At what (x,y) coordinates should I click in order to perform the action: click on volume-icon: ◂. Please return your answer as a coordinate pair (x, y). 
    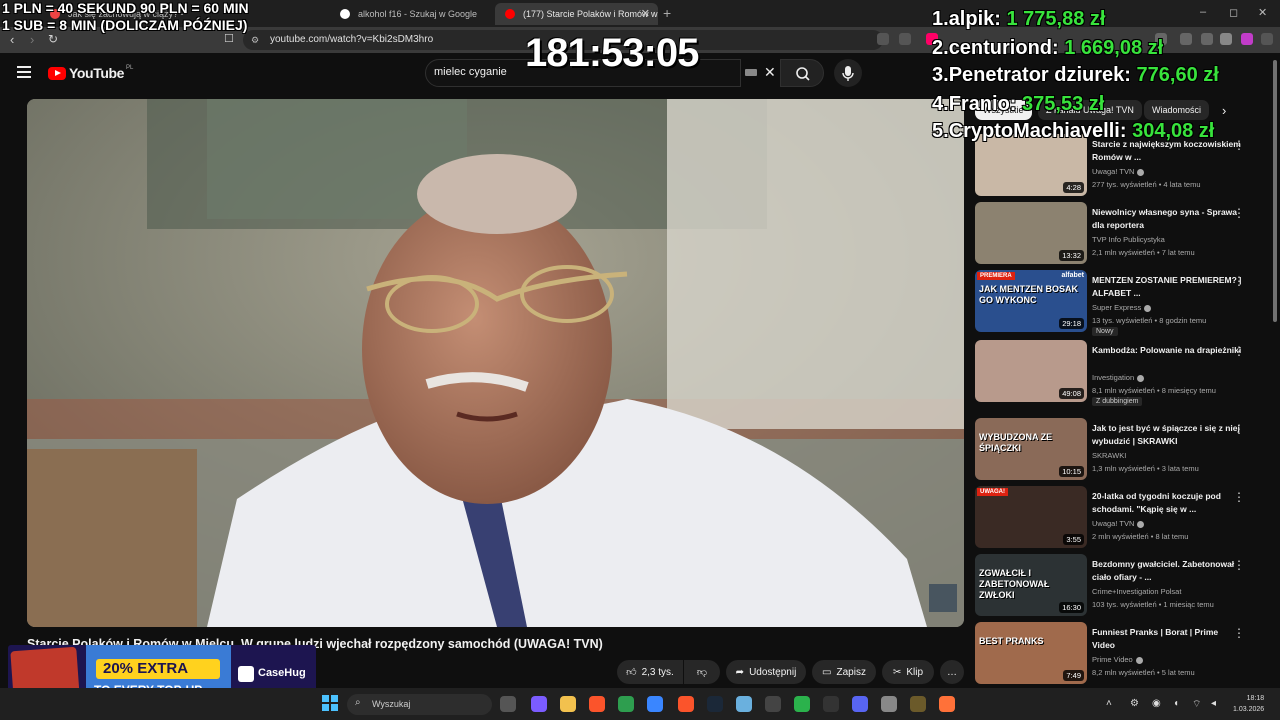
    Looking at the image, I should click on (1213, 703).